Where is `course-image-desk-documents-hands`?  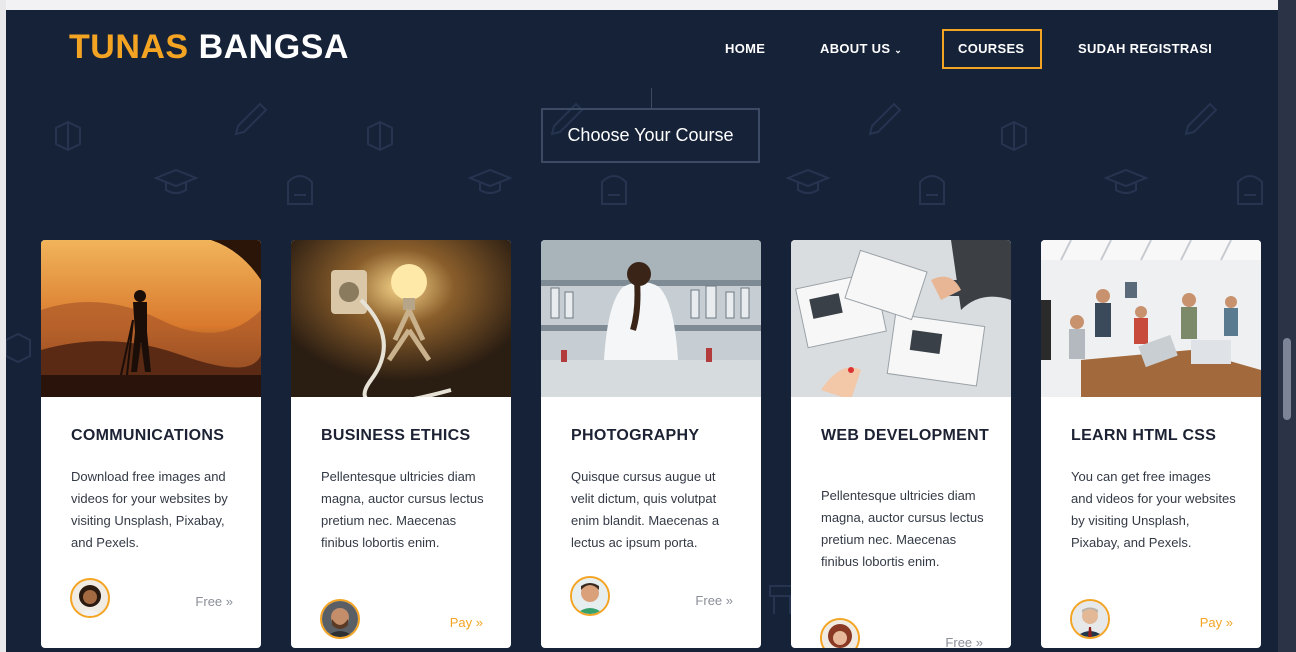
course-image-desk-documents-hands is located at coordinates (901, 320).